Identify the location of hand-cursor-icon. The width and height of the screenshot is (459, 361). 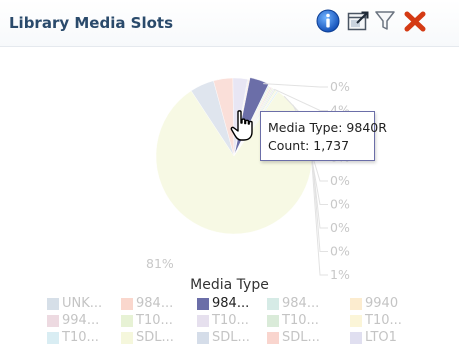
(241, 125).